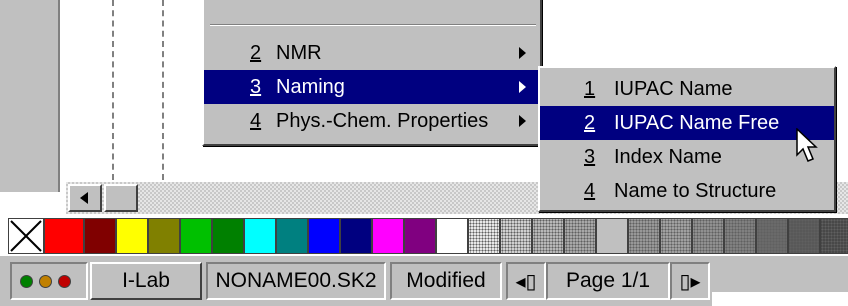  Describe the element at coordinates (695, 191) in the screenshot. I see `menu-item-label: Name to Structure` at that location.